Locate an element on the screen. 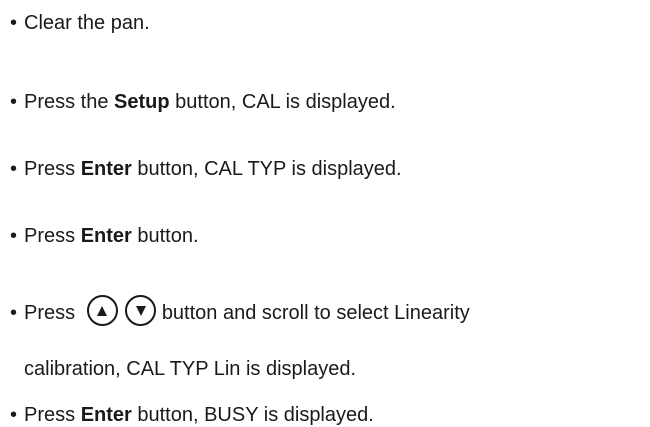 The width and height of the screenshot is (650, 427). down-arrow-icon is located at coordinates (141, 311).